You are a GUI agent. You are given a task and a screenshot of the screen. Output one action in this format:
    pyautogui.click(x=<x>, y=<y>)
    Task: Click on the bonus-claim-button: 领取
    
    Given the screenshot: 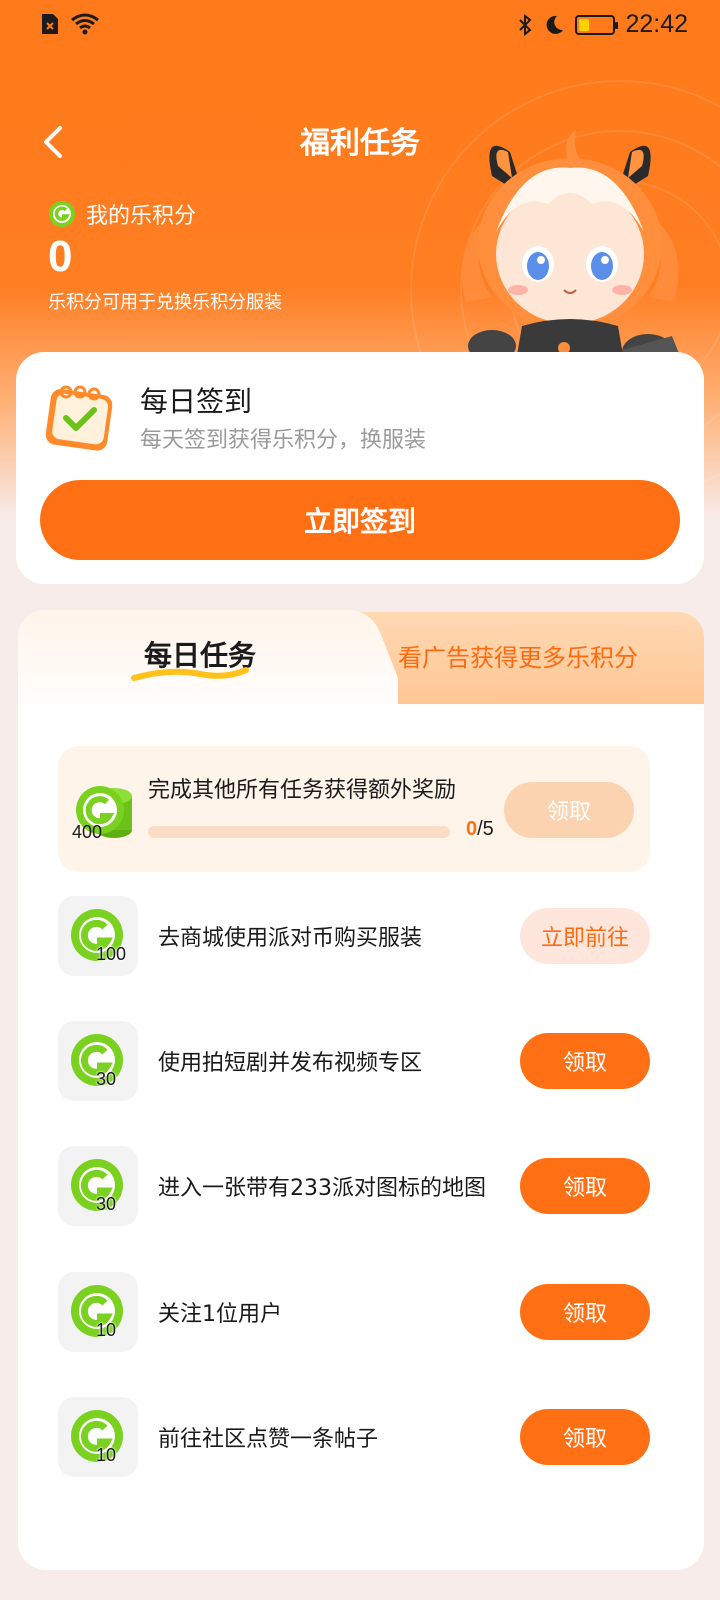 What is the action you would take?
    pyautogui.click(x=569, y=810)
    